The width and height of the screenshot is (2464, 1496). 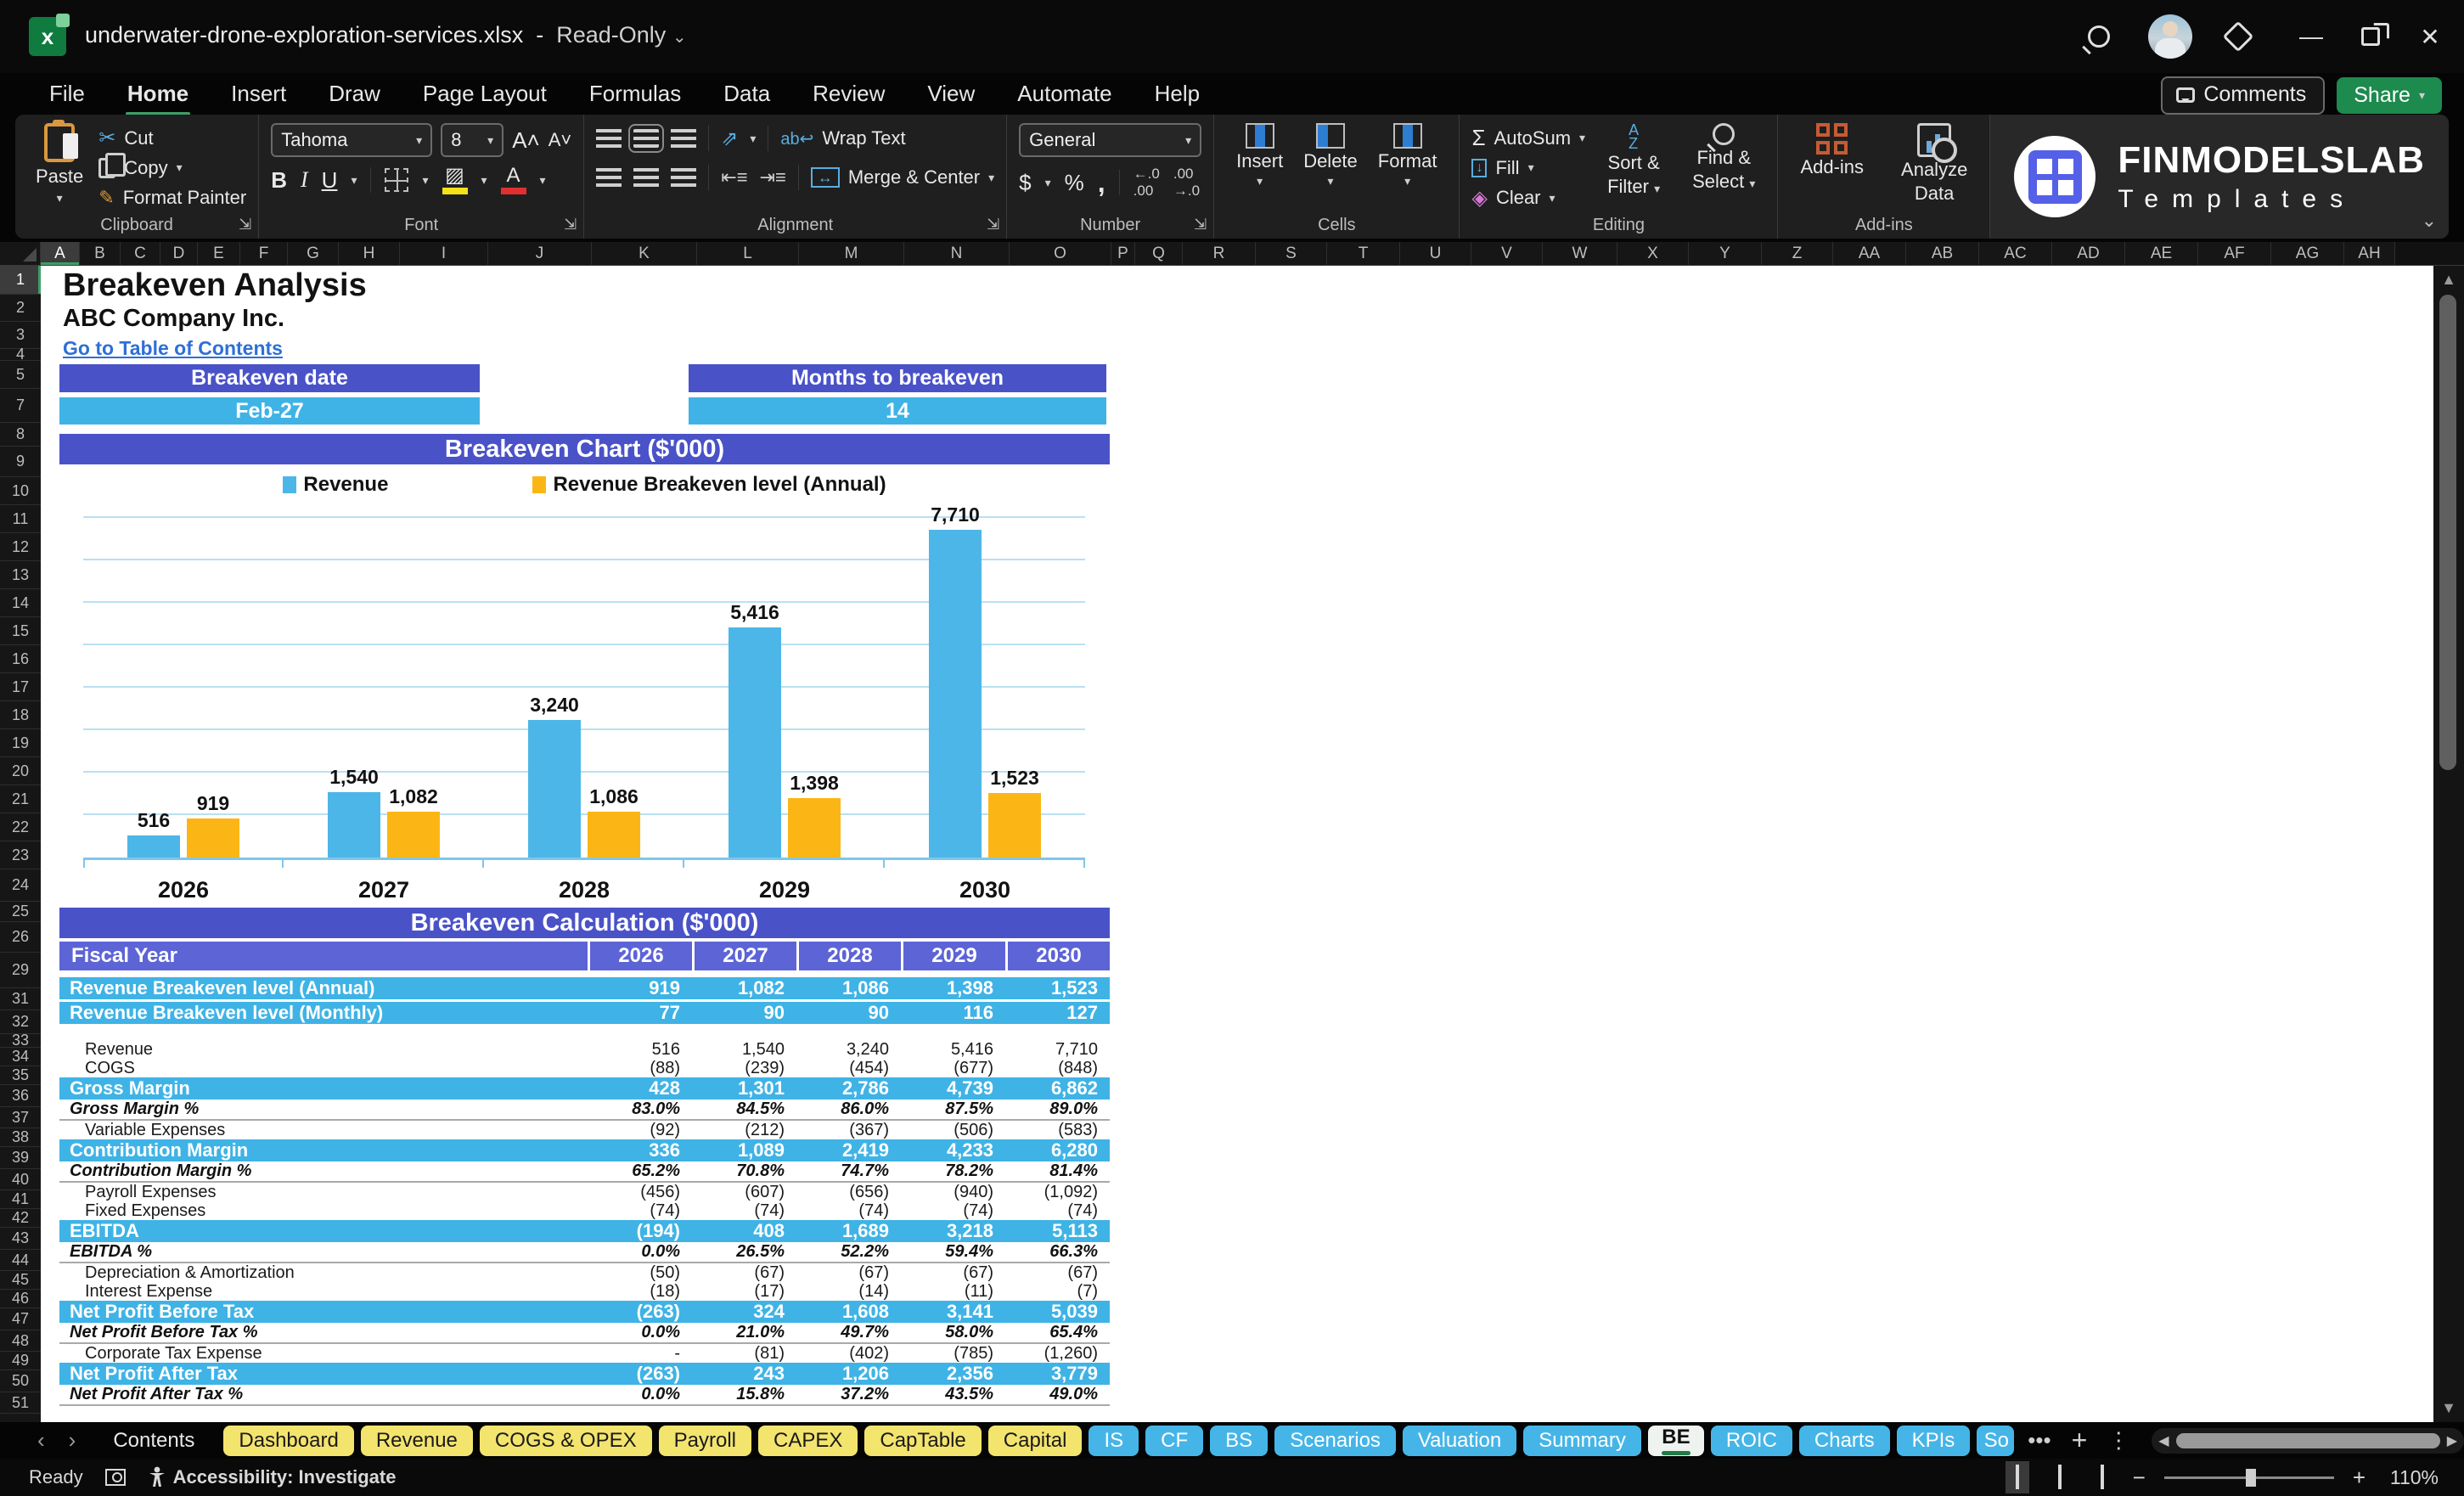 I want to click on row-label: Net Profit Before Tax, so click(x=323, y=1312).